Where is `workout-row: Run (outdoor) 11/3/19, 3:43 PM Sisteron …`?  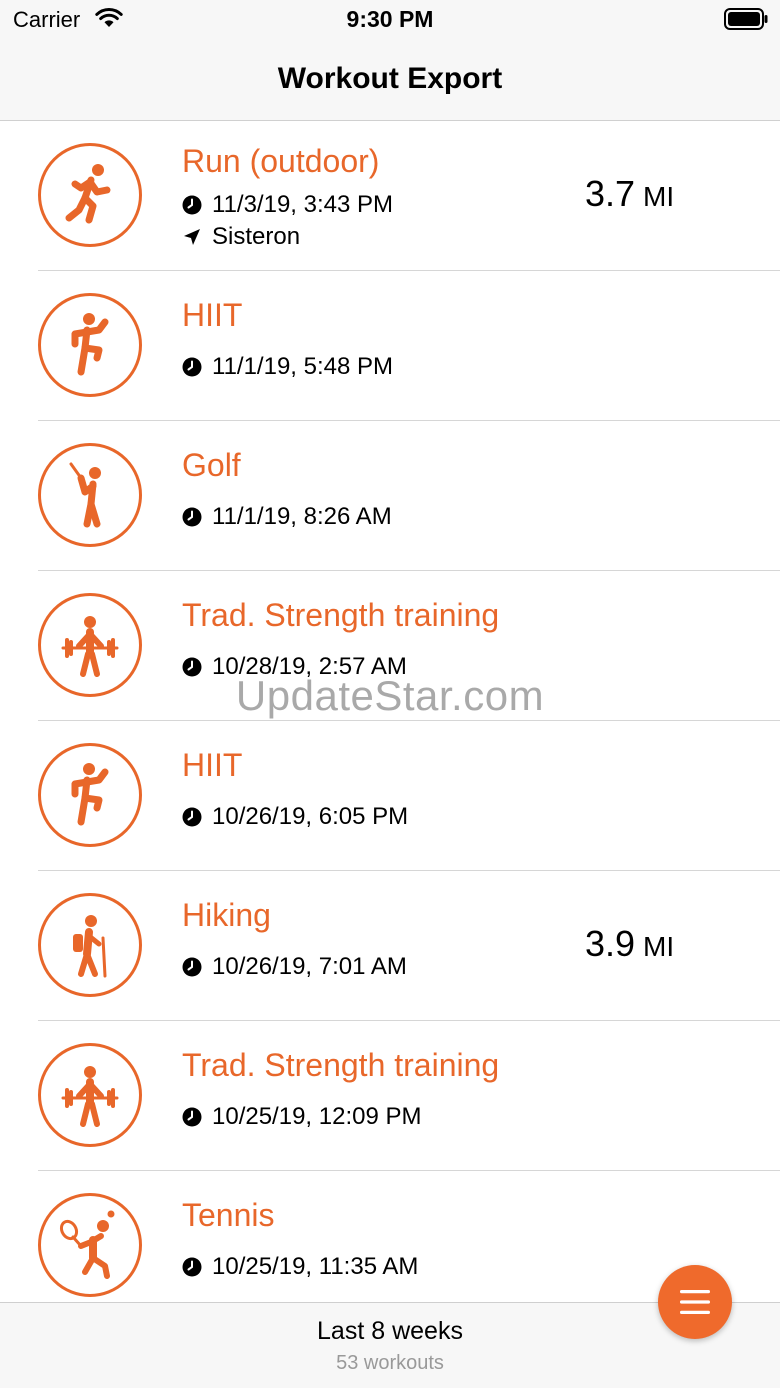 workout-row: Run (outdoor) 11/3/19, 3:43 PM Sisteron … is located at coordinates (390, 196).